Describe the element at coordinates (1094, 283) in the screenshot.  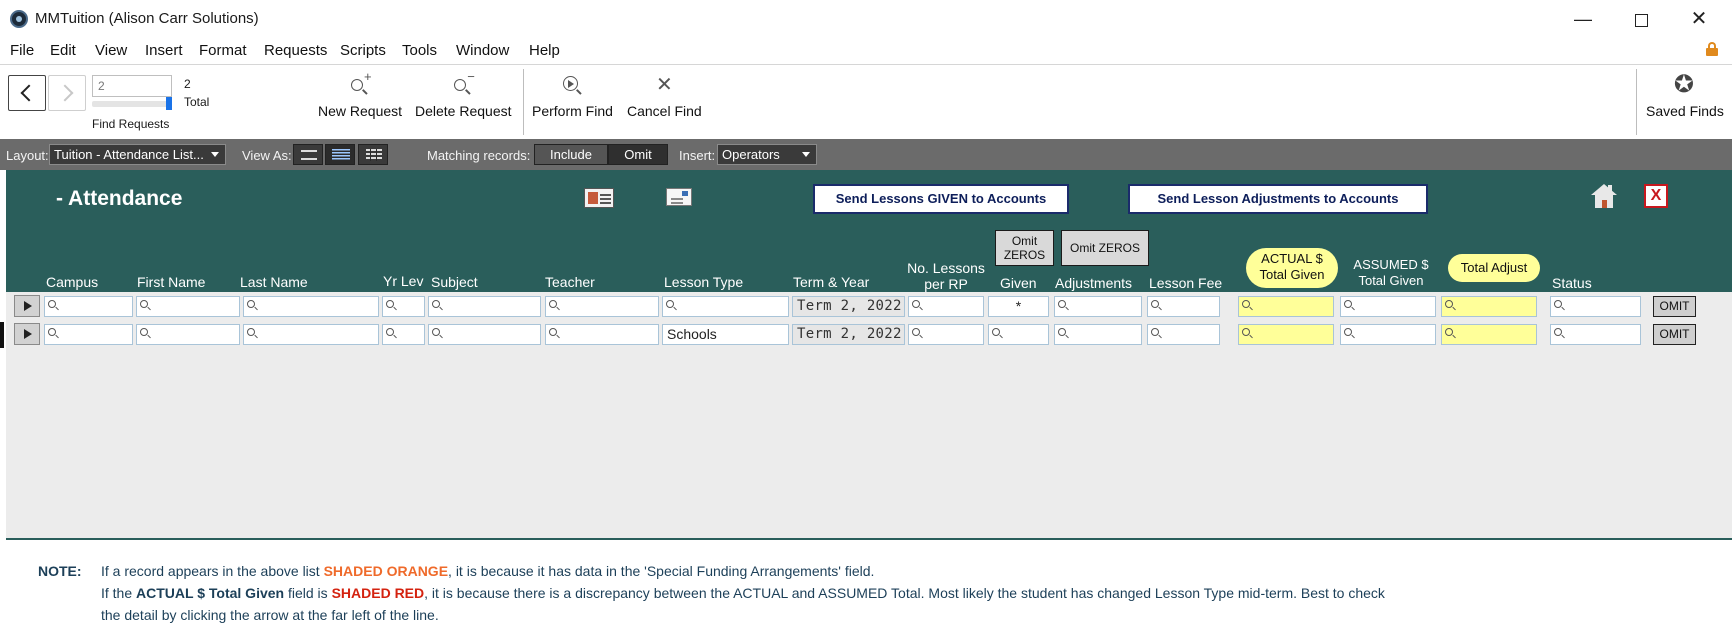
I see `col-header-adjustments: Adjustments` at that location.